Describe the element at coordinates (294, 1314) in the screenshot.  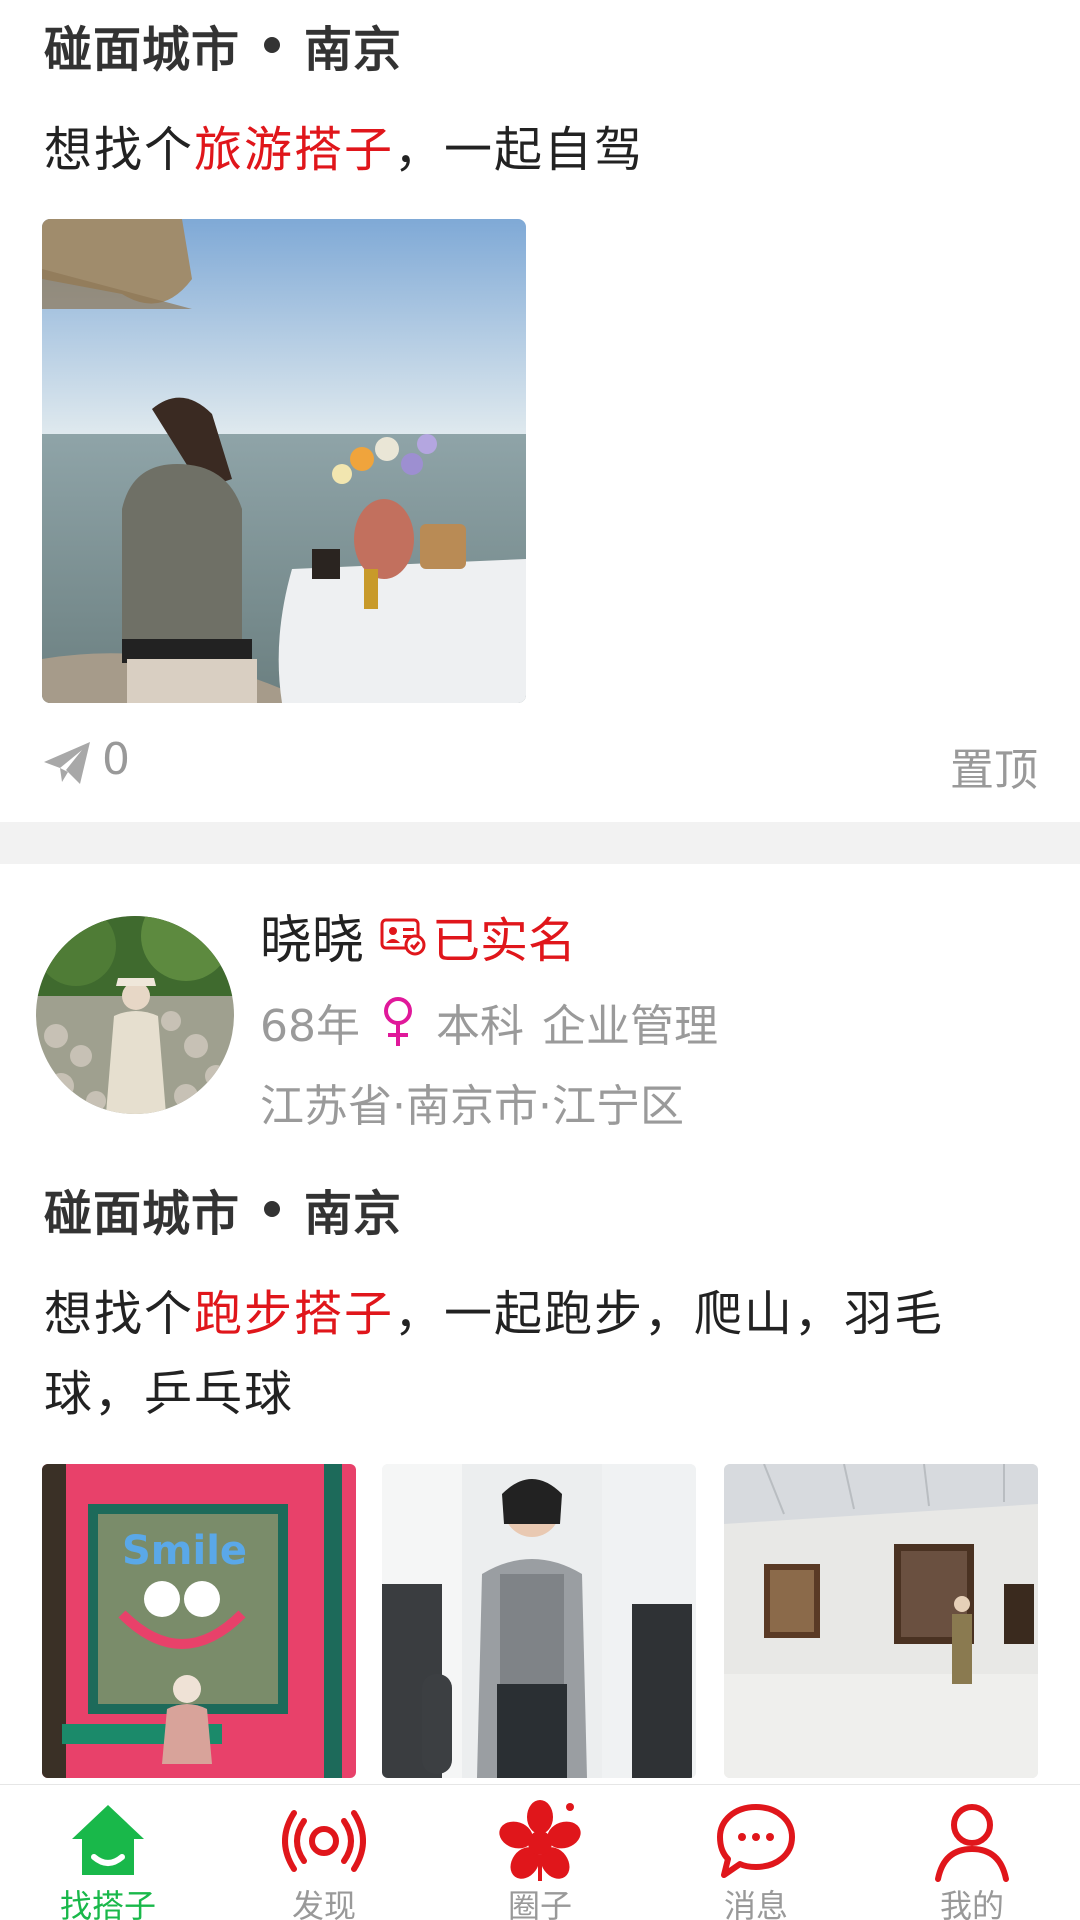
I see `want-highlight: 跑步搭子` at that location.